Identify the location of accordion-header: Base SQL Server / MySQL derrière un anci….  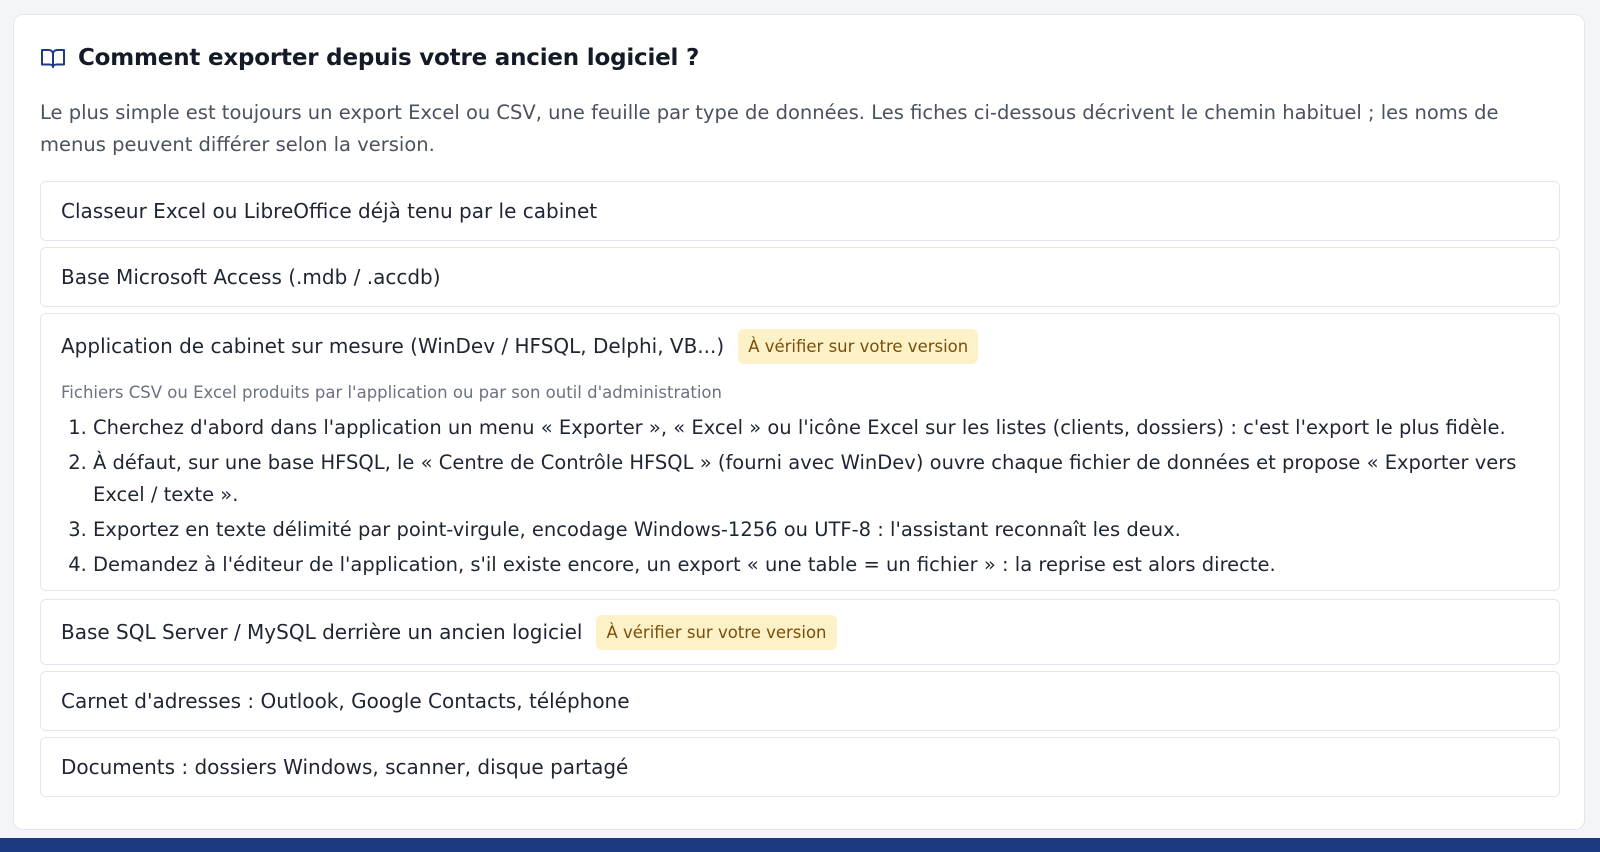
(800, 632).